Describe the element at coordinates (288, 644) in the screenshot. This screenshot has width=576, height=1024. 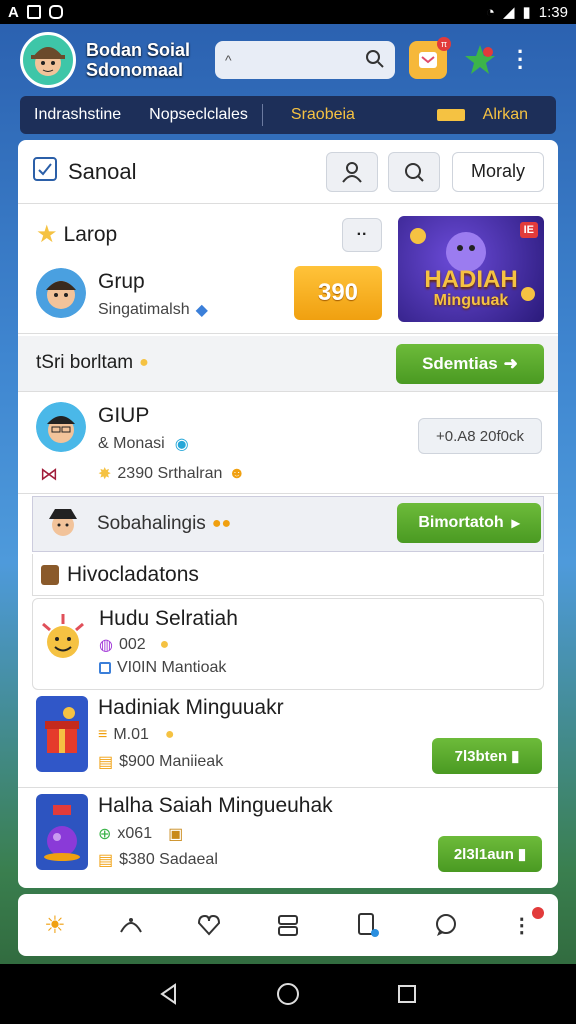
I see `list-item: Hudu Selratiah ◍ 002 ● VI0IN Mantioak` at that location.